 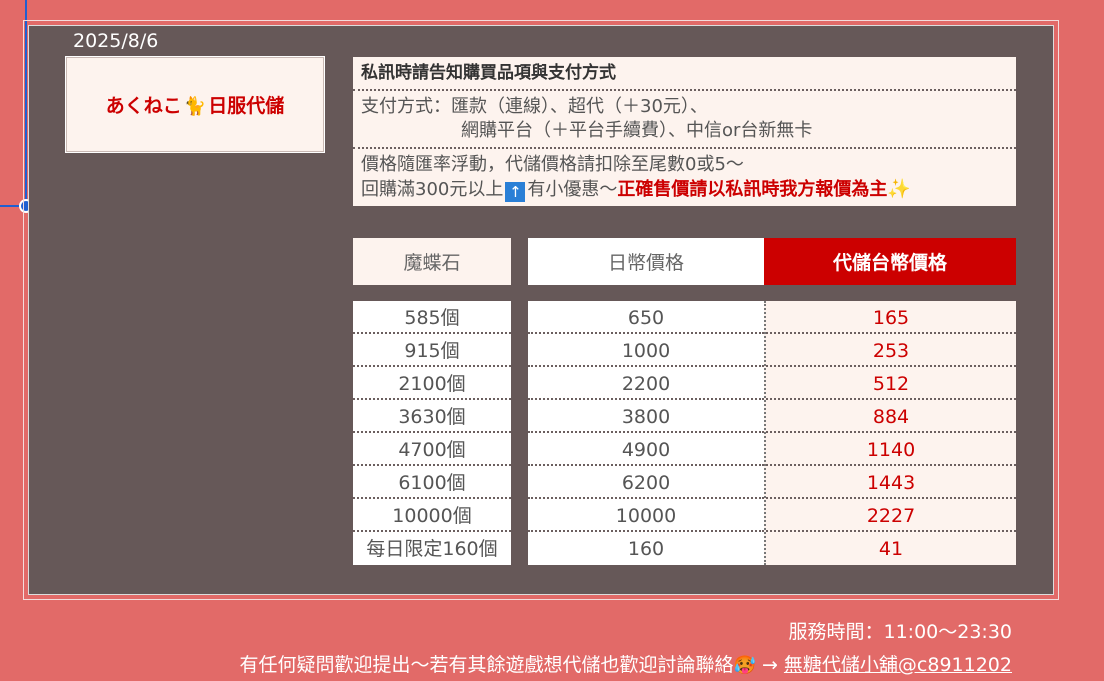 What do you see at coordinates (432, 515) in the screenshot?
I see `table-cell: 10000個` at bounding box center [432, 515].